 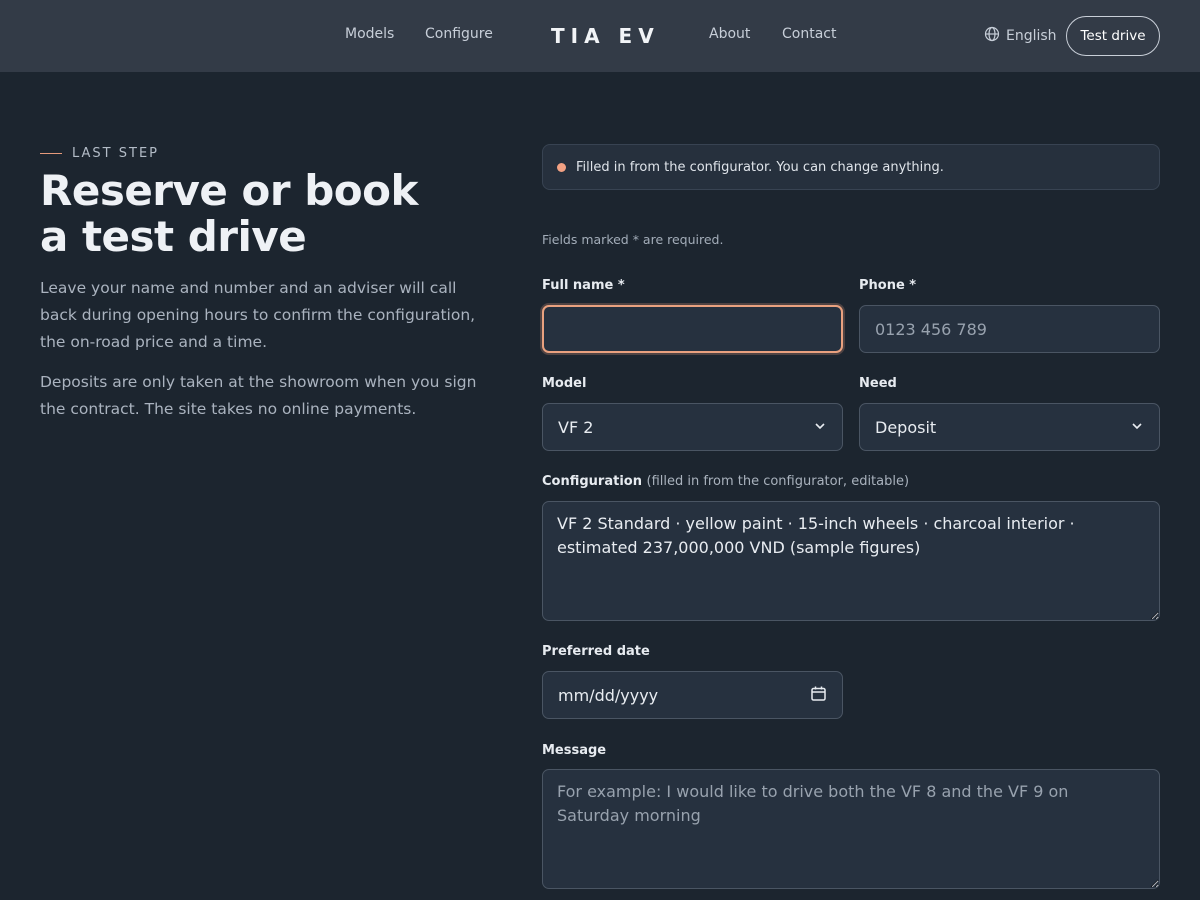 I want to click on nav-link-about: About, so click(x=729, y=34).